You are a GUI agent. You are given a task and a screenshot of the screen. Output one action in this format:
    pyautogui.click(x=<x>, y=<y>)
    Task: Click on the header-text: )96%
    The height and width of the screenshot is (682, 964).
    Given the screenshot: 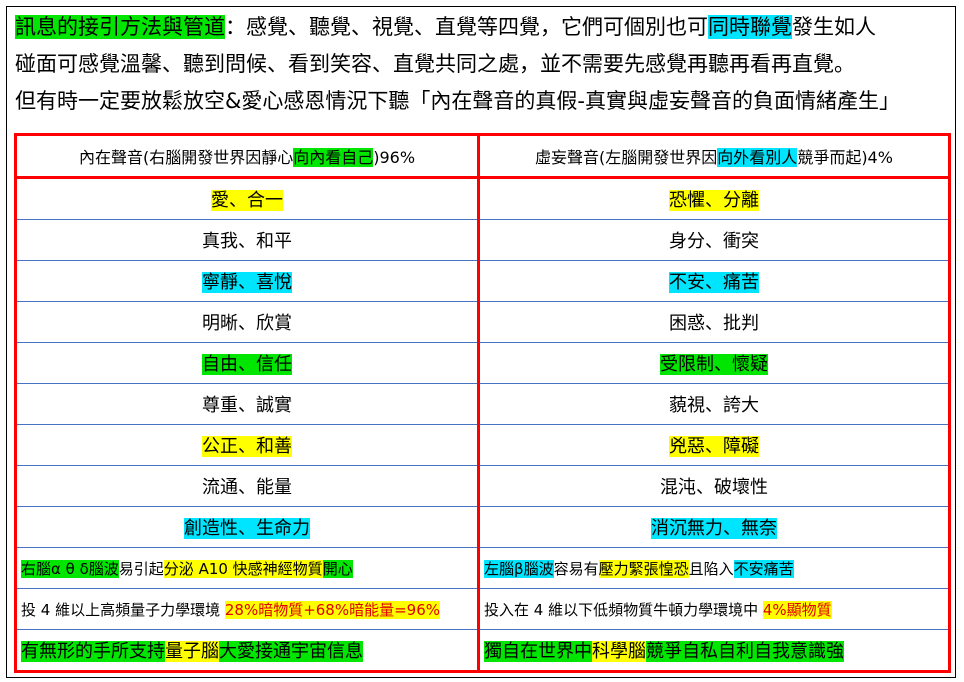 What is the action you would take?
    pyautogui.click(x=394, y=157)
    